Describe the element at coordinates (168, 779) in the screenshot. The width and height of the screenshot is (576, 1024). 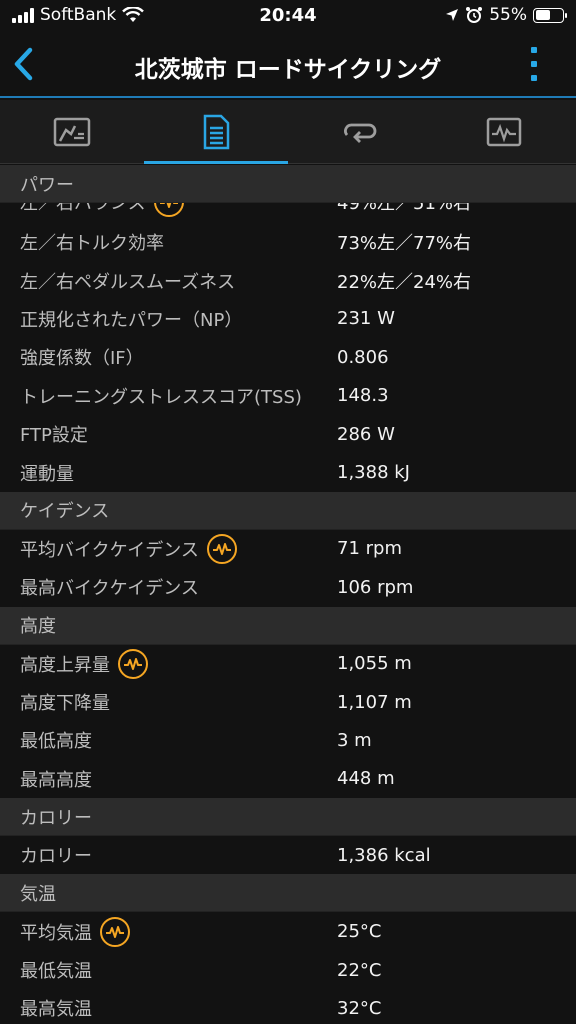
I see `stat-label: 最高高度` at that location.